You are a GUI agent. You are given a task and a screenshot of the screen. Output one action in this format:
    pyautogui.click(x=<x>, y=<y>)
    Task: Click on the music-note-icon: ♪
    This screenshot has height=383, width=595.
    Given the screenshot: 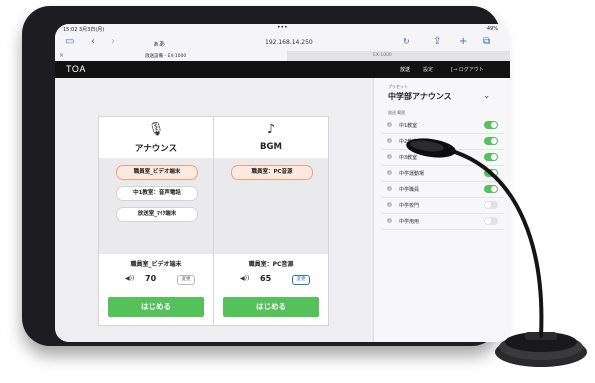 What is the action you would take?
    pyautogui.click(x=271, y=129)
    